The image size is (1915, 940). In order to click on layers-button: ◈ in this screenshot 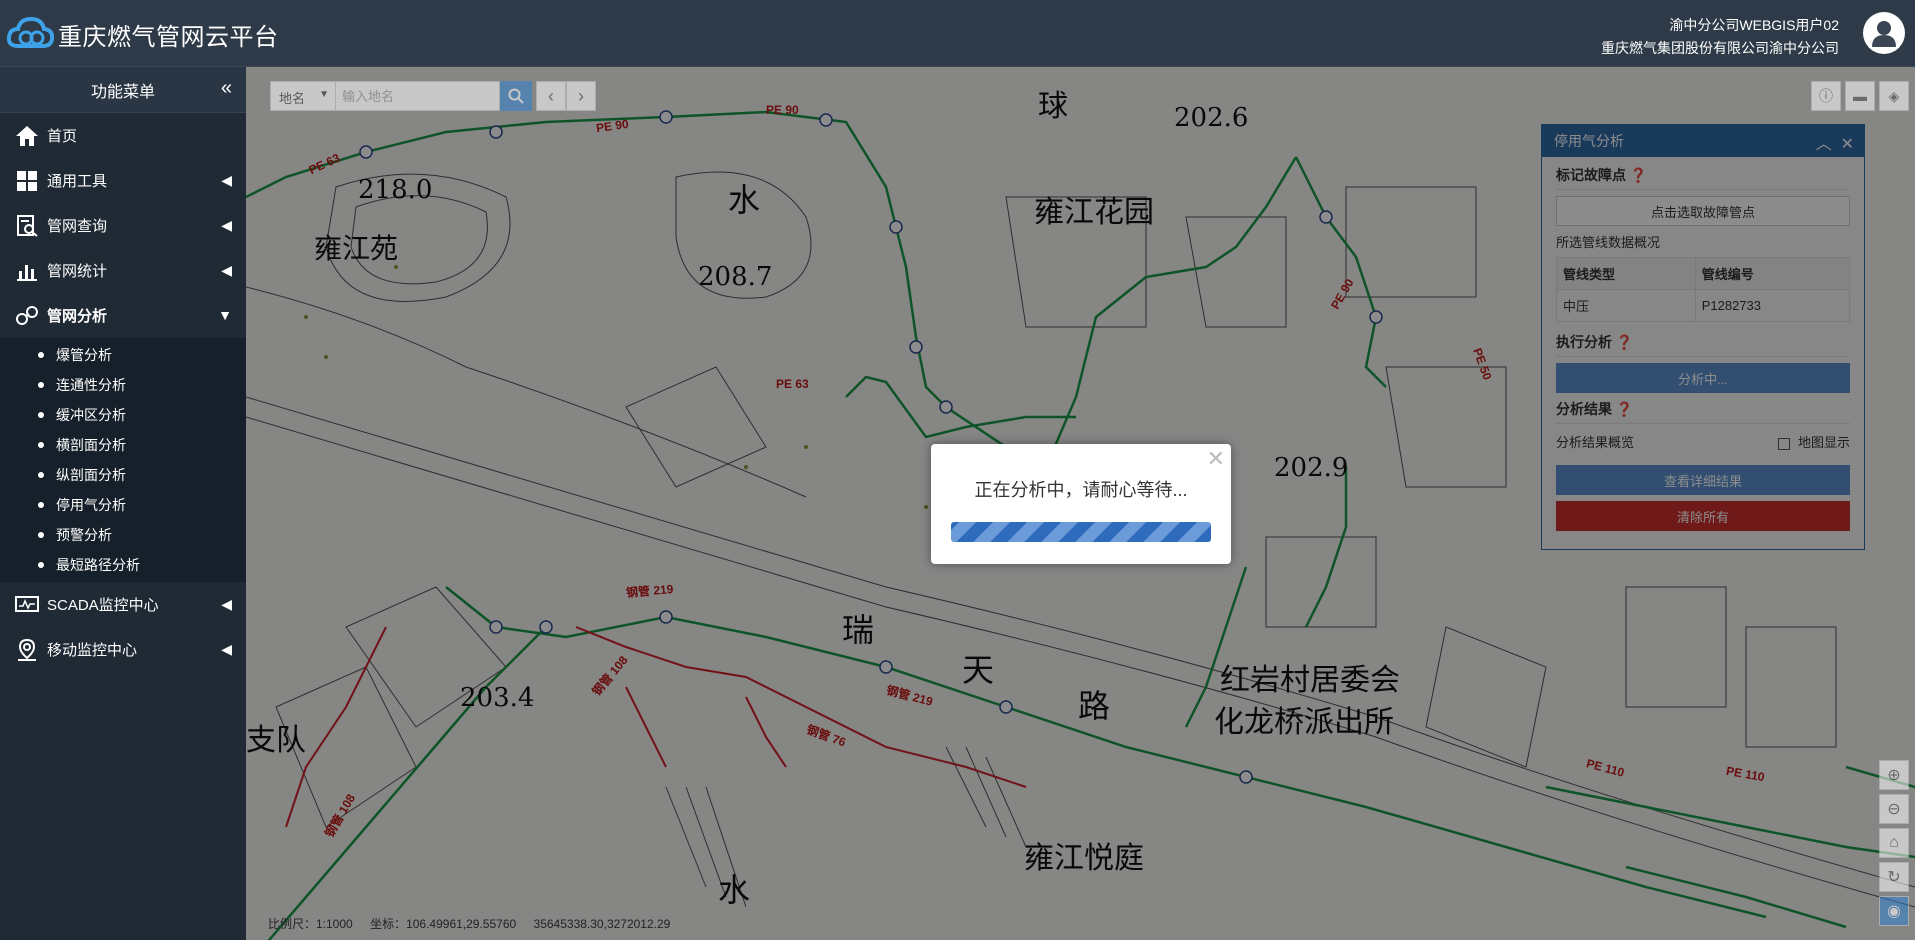, I will do `click(1894, 96)`.